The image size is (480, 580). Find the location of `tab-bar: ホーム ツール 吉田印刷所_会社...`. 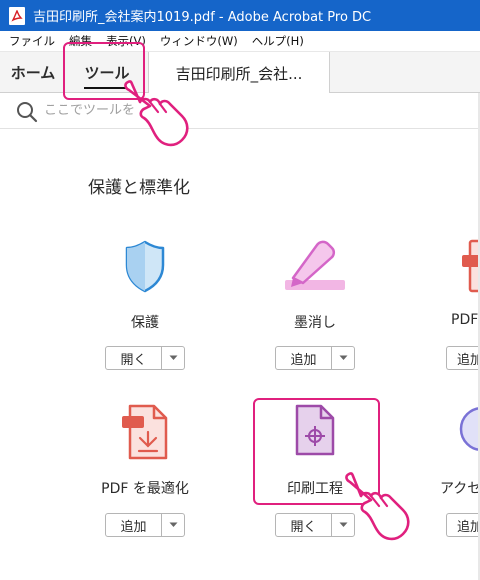

tab-bar: ホーム ツール 吉田印刷所_会社... is located at coordinates (240, 73).